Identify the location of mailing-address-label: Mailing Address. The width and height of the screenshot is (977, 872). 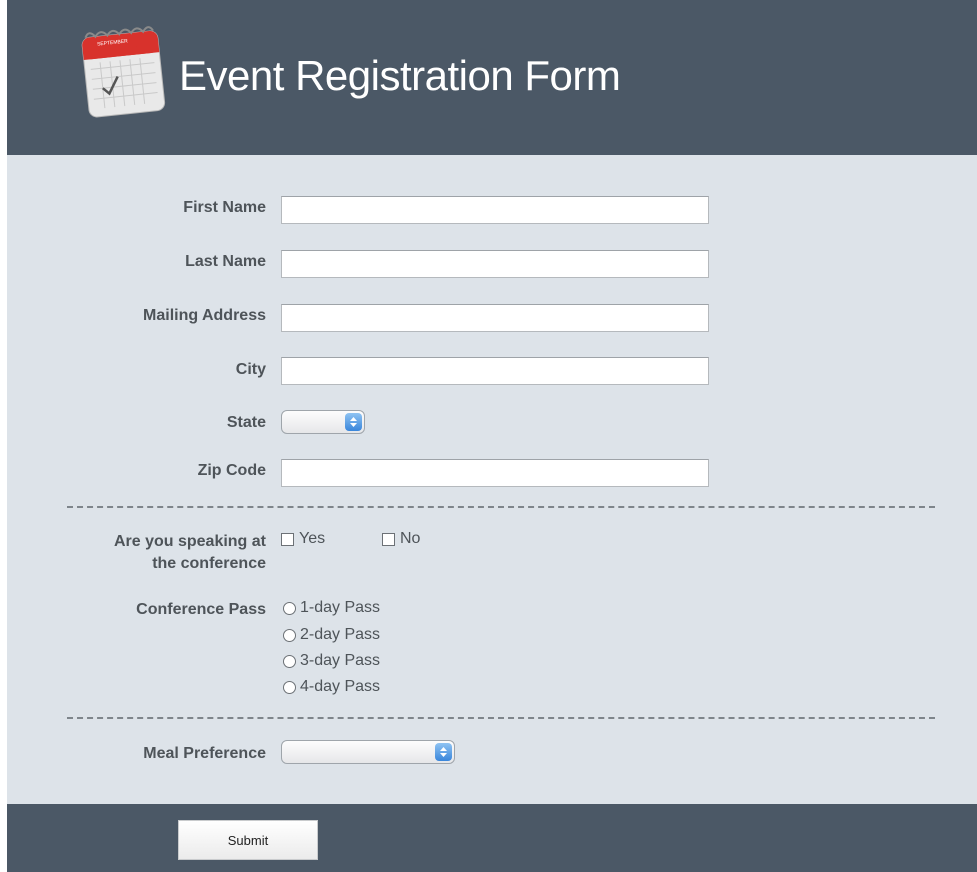
(204, 315).